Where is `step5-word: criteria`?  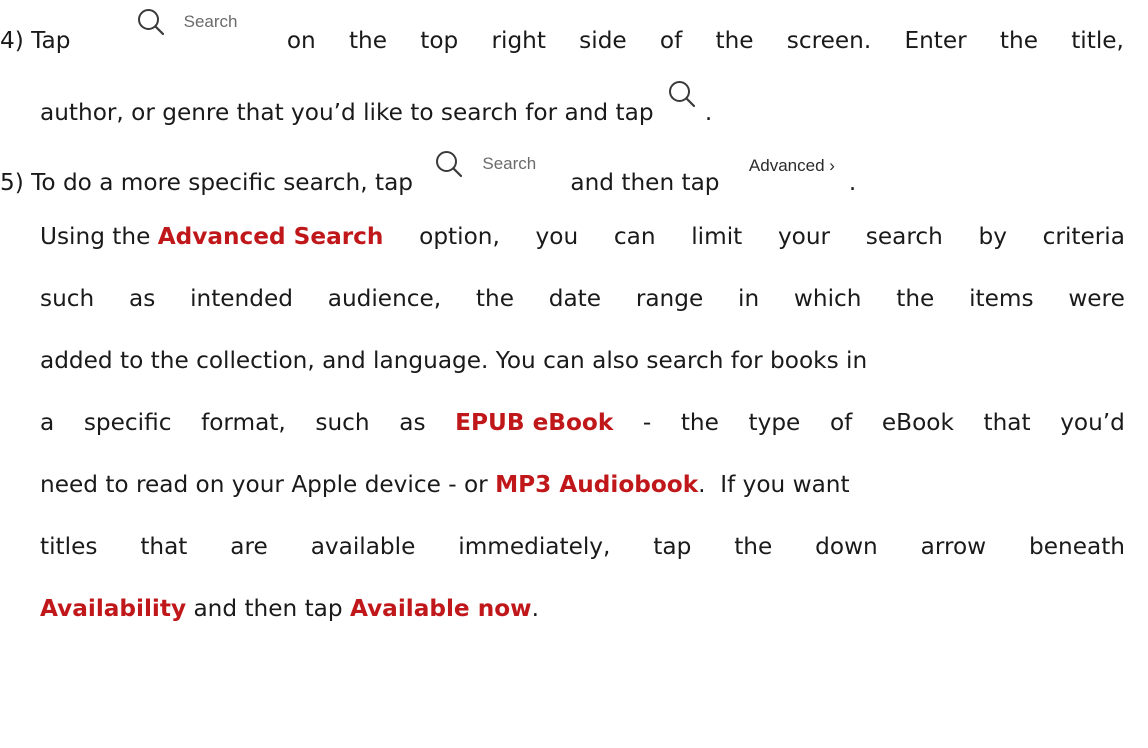 step5-word: criteria is located at coordinates (1083, 236).